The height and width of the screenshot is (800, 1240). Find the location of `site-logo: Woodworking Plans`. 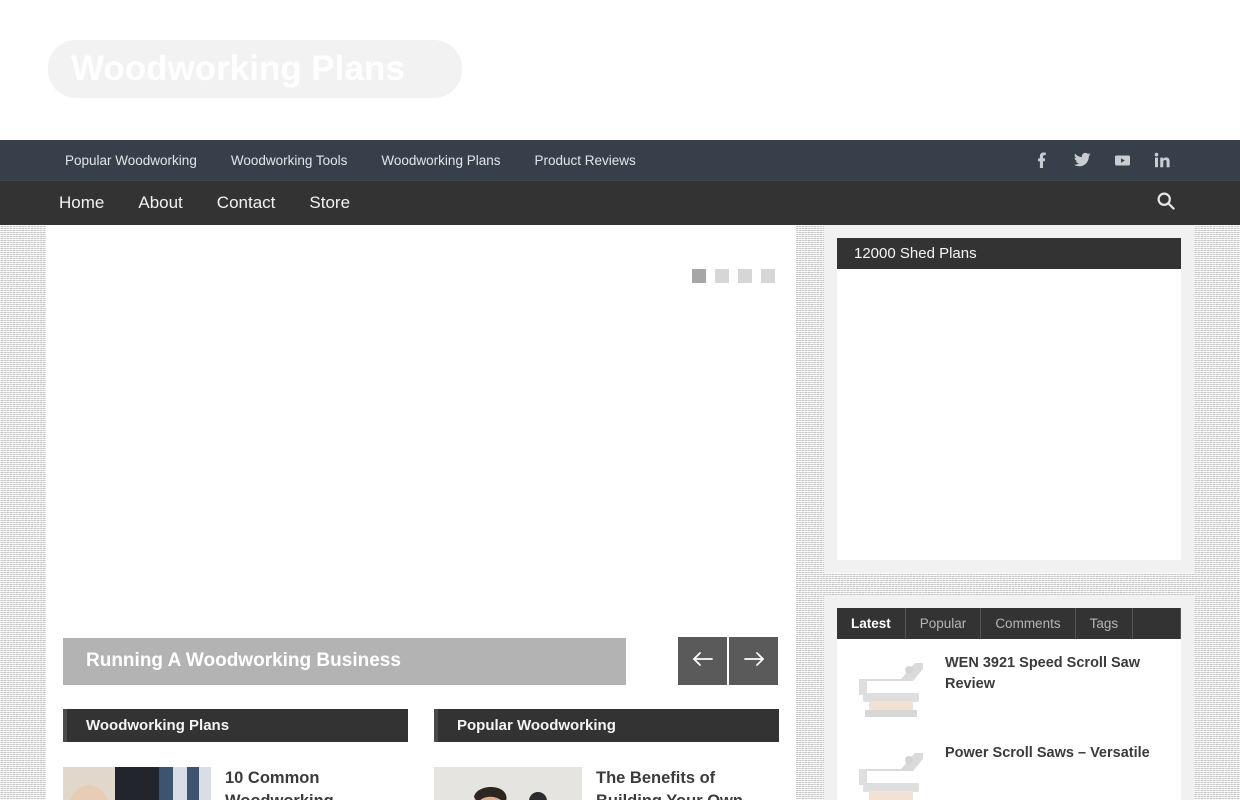

site-logo: Woodworking Plans is located at coordinates (255, 69).